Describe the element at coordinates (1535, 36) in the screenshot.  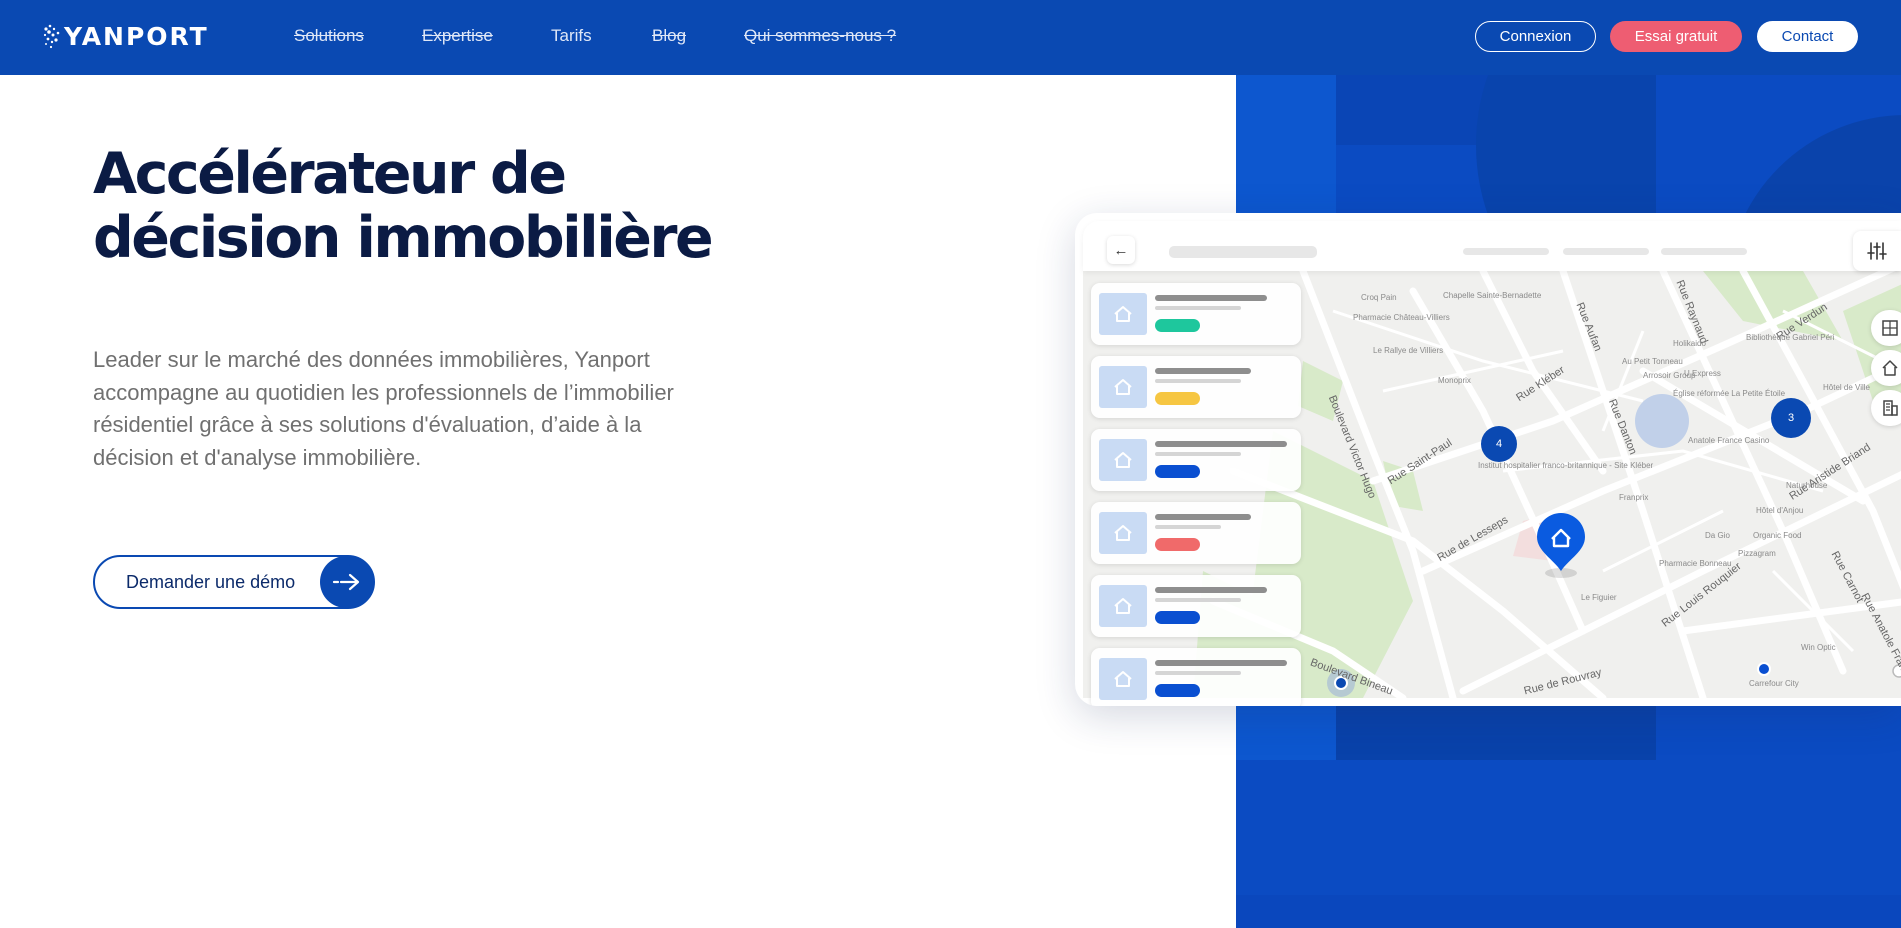
I see `connexion-button: Connexion` at that location.